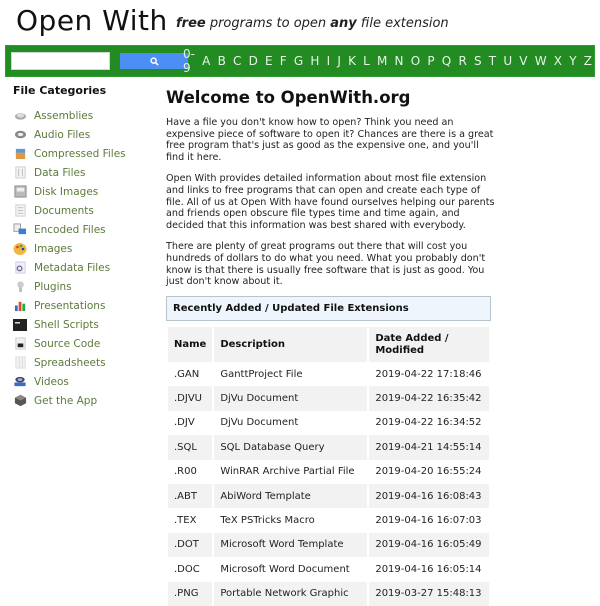  I want to click on encoded-file-icon, so click(20, 230).